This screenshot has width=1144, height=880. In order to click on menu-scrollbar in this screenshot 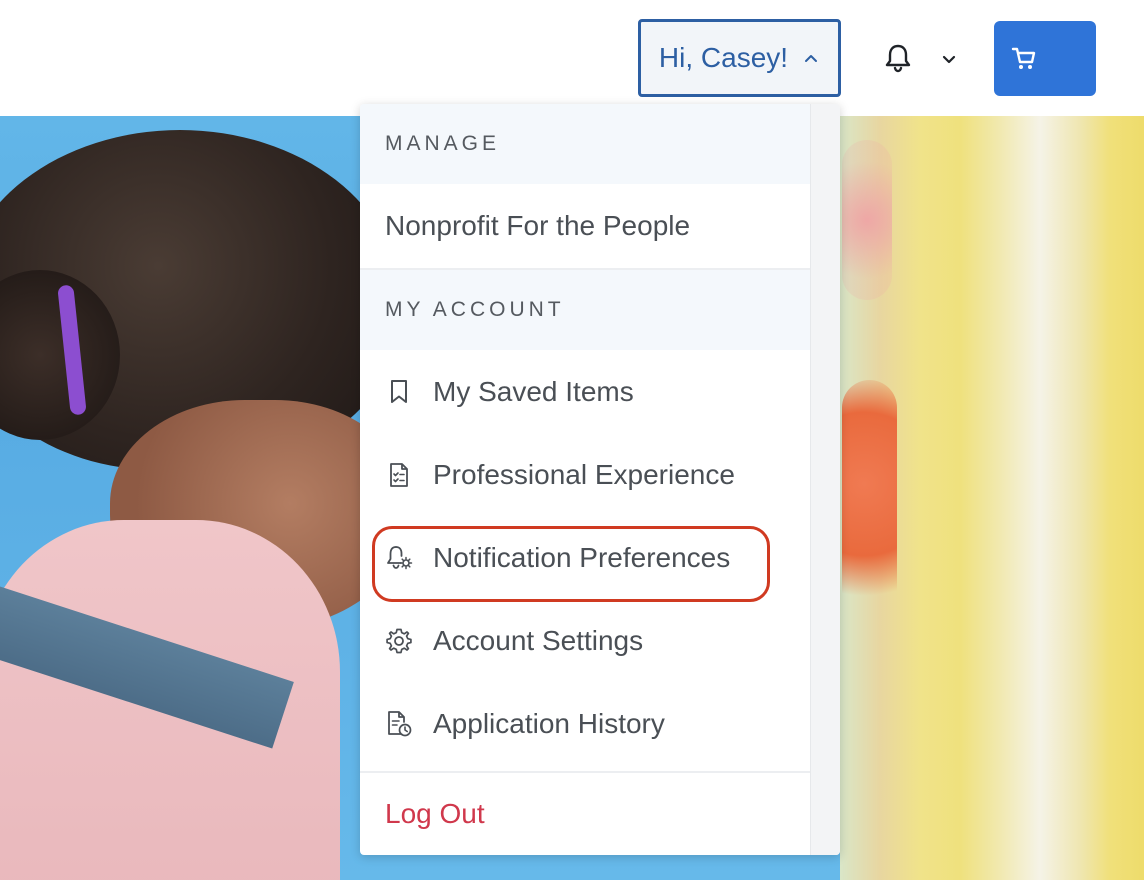, I will do `click(825, 479)`.